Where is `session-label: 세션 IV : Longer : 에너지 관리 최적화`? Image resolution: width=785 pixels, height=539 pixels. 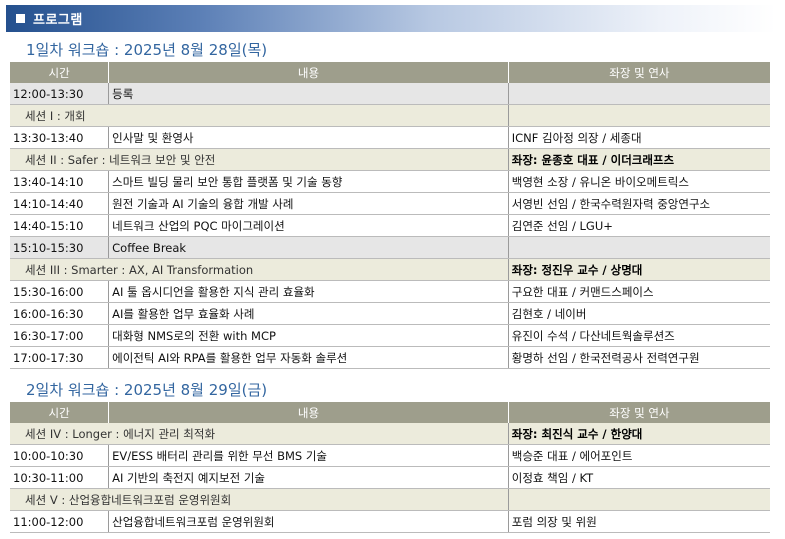 session-label: 세션 IV : Longer : 에너지 관리 최적화 is located at coordinates (259, 434).